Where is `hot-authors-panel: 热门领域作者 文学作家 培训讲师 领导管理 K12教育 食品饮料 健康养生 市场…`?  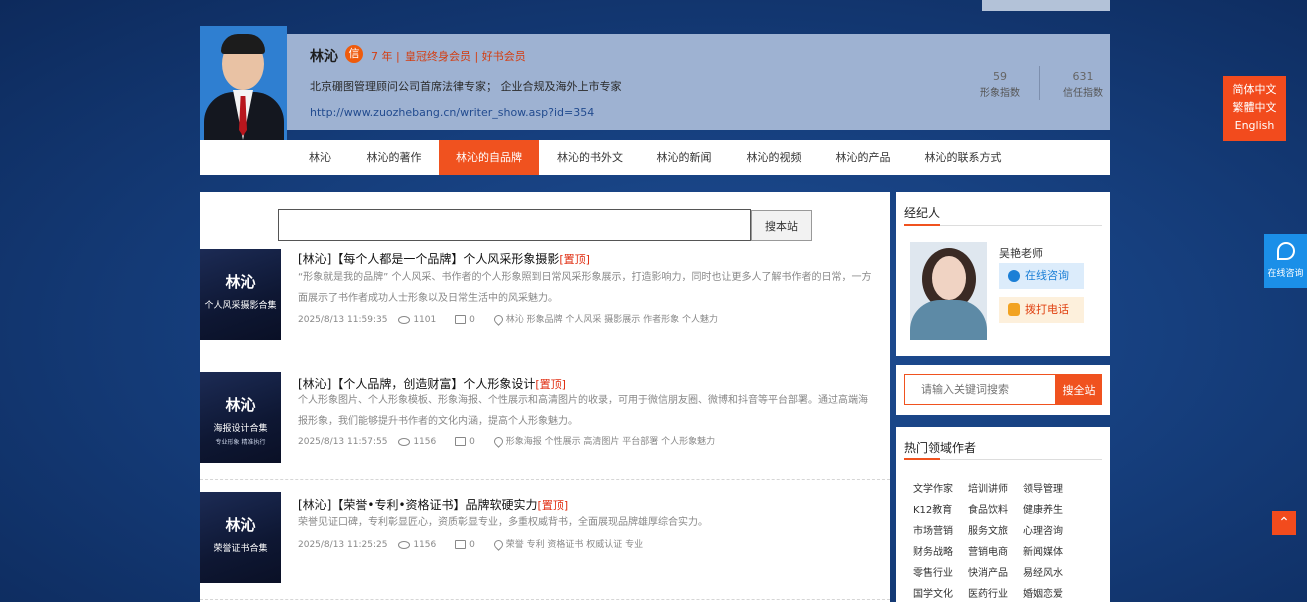 hot-authors-panel: 热门领域作者 文学作家 培训讲师 领导管理 K12教育 食品饮料 健康养生 市场… is located at coordinates (1003, 514).